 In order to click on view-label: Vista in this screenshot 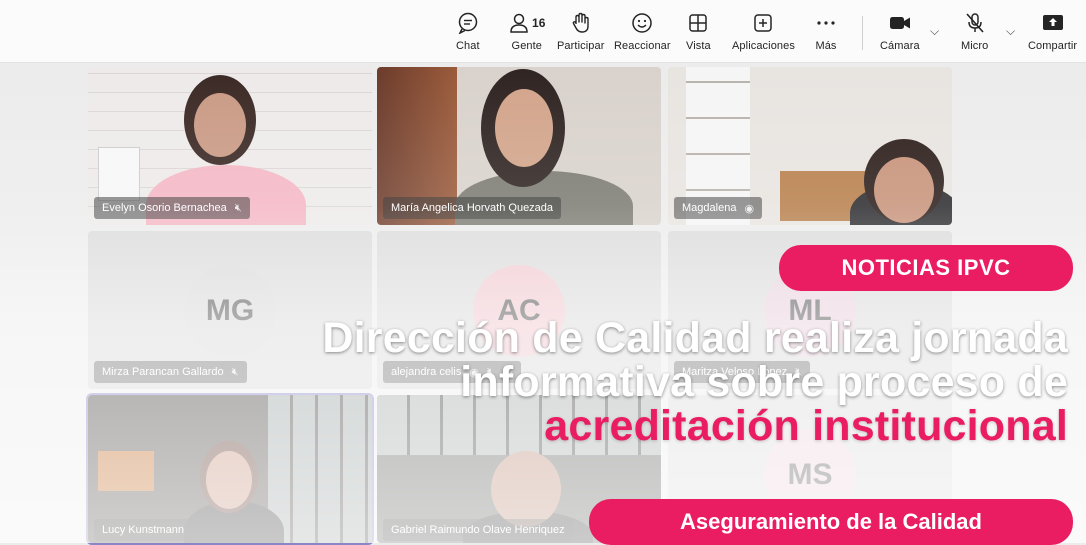, I will do `click(698, 46)`.